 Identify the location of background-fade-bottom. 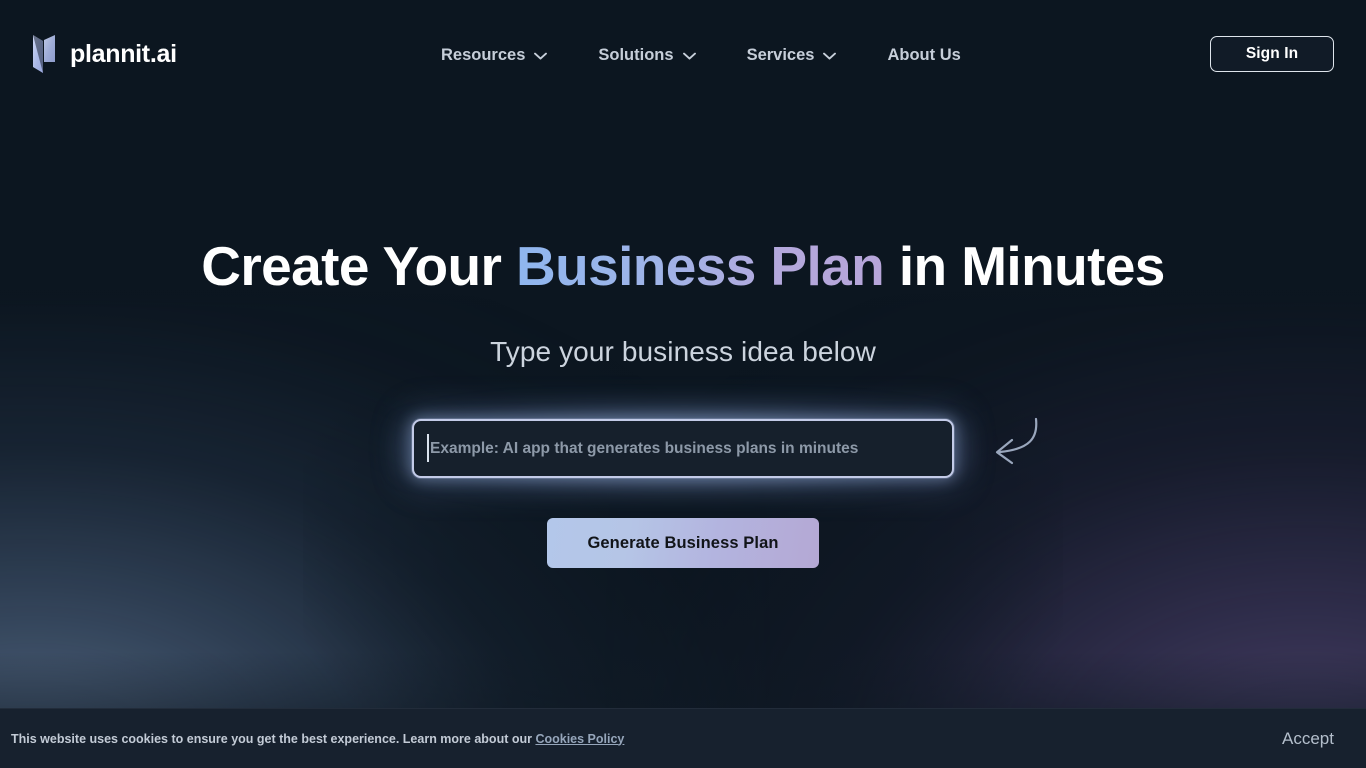
(683, 680).